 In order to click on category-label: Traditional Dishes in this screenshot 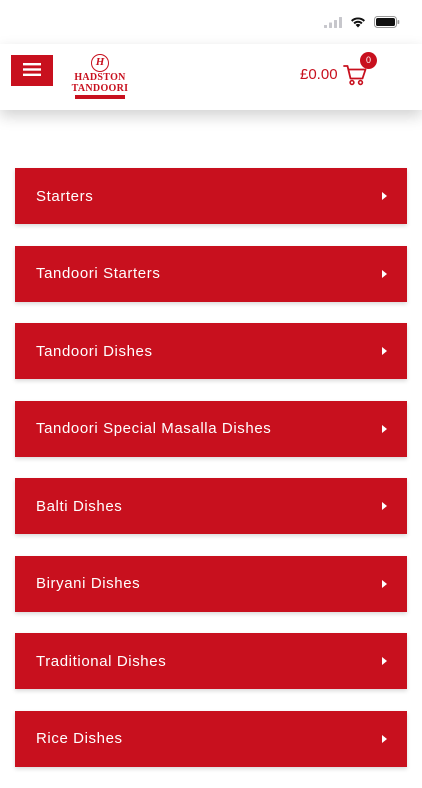, I will do `click(101, 661)`.